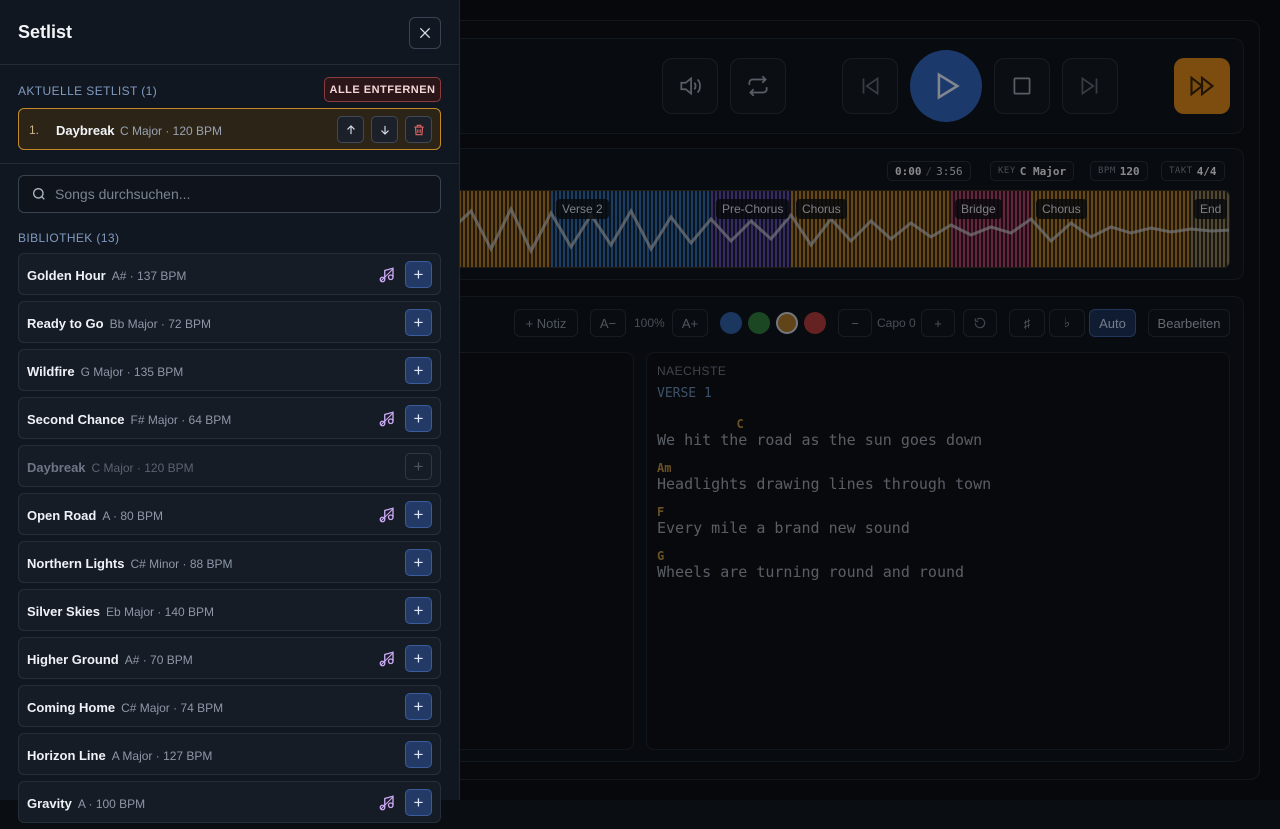 The width and height of the screenshot is (1280, 829). Describe the element at coordinates (160, 612) in the screenshot. I see `song-meta: Eb Major · 140 BPM` at that location.